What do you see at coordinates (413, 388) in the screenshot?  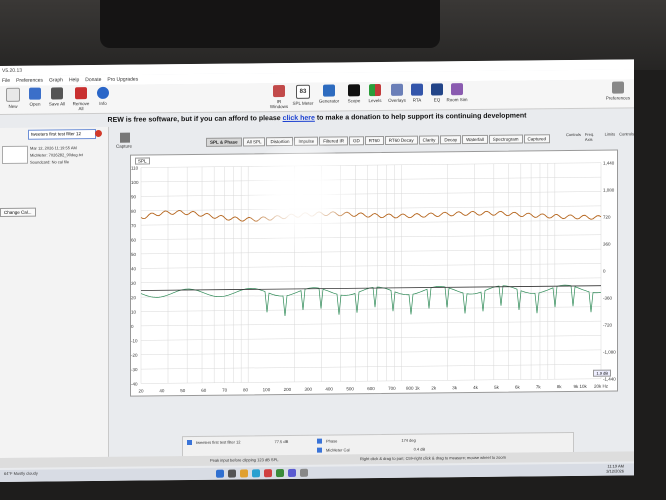 I see `x-tick-label: 800 1k` at bounding box center [413, 388].